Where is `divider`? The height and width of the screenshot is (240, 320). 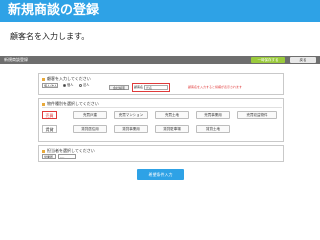
divider is located at coordinates (162, 107).